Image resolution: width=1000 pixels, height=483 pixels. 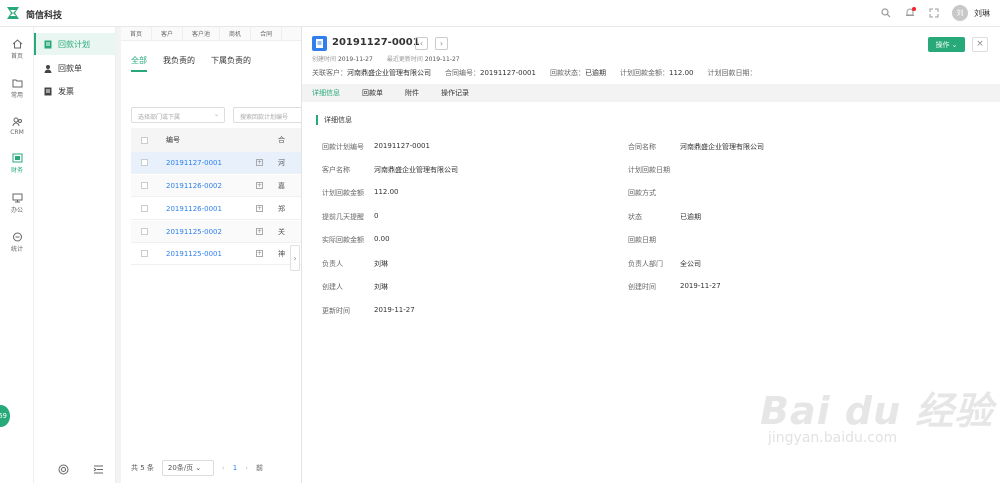 What do you see at coordinates (645, 264) in the screenshot?
I see `field-label: 负责人部门` at bounding box center [645, 264].